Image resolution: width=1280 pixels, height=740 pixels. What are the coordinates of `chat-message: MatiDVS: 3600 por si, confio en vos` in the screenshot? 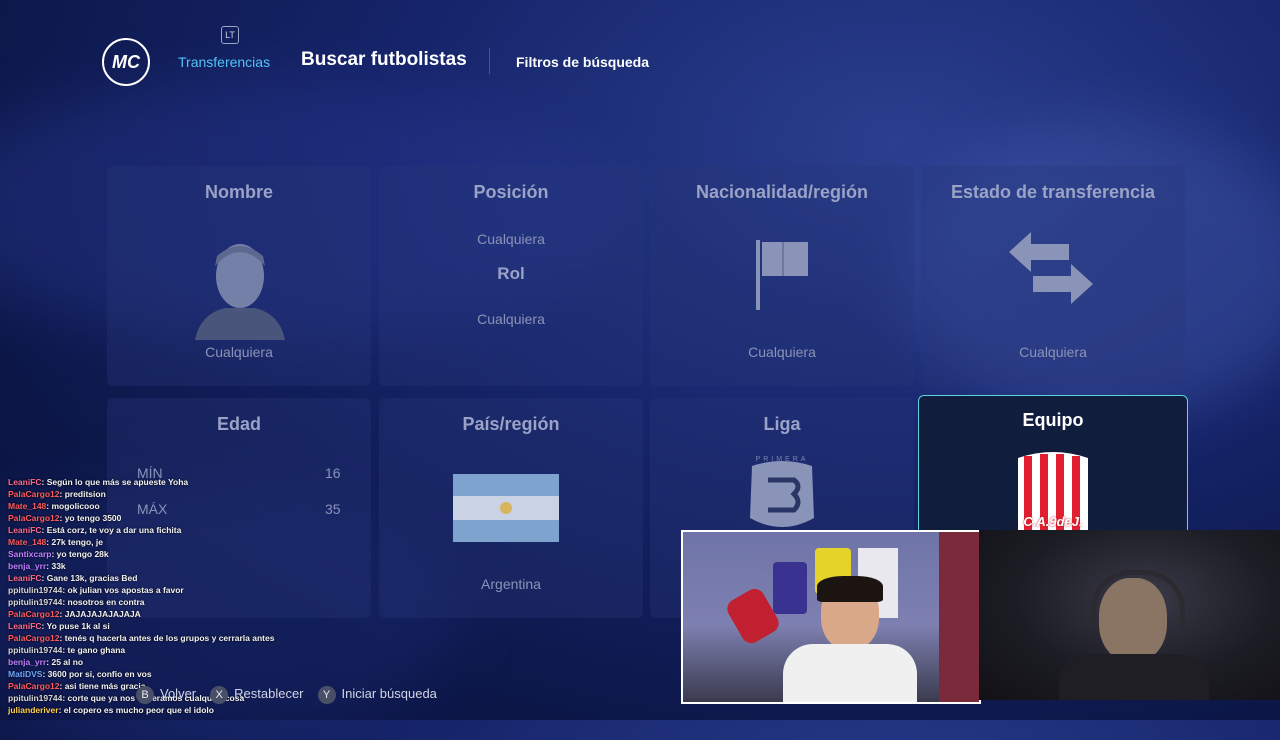 It's located at (218, 674).